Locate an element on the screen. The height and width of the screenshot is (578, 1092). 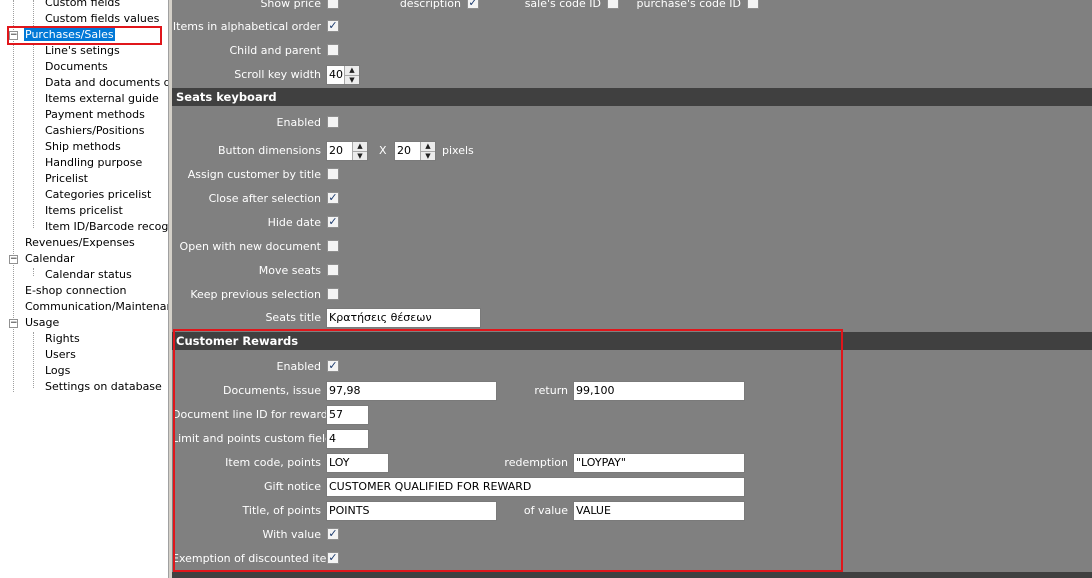
sales-code-checkbox is located at coordinates (613, 4).